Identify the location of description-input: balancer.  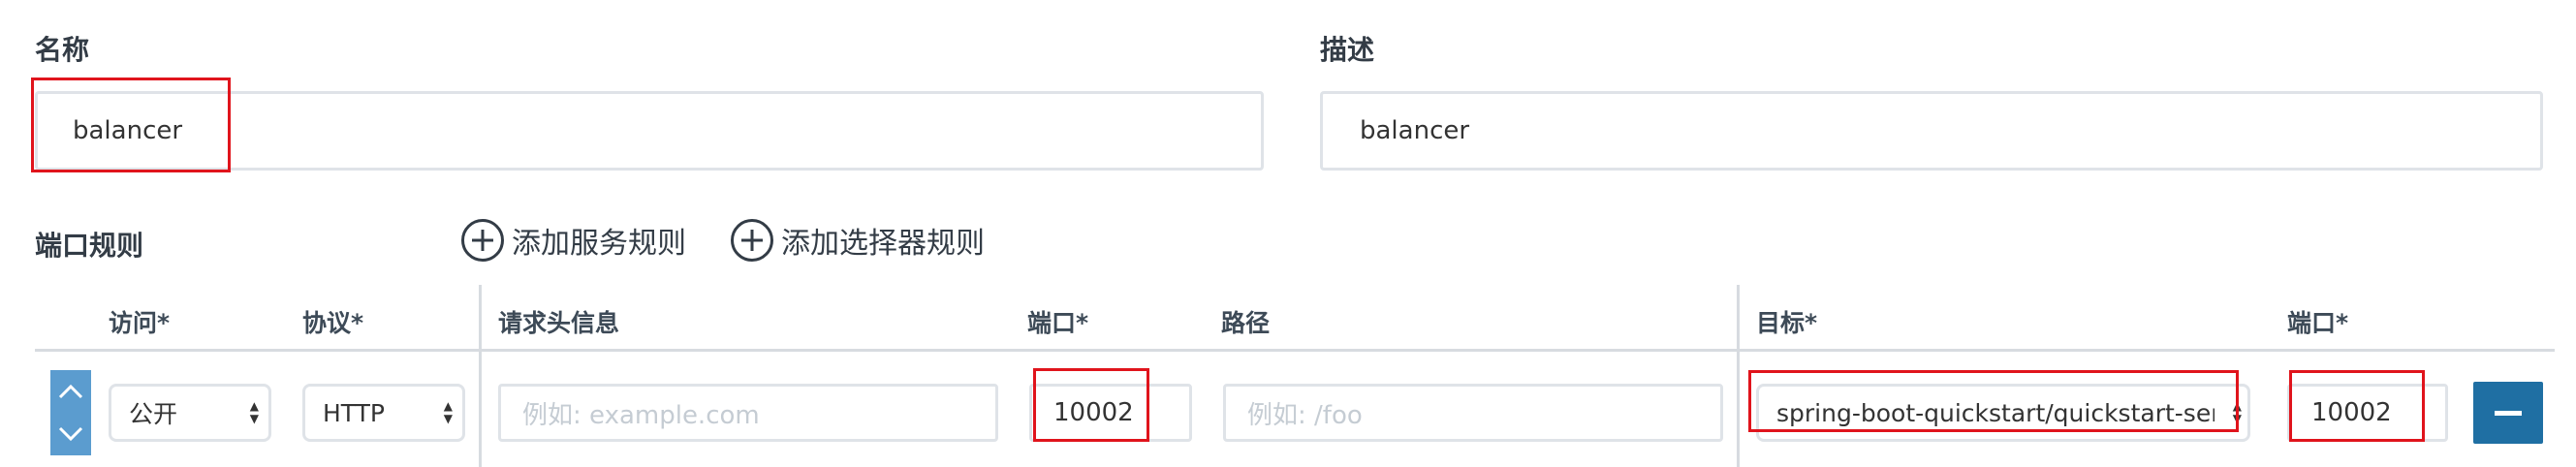
(1931, 131).